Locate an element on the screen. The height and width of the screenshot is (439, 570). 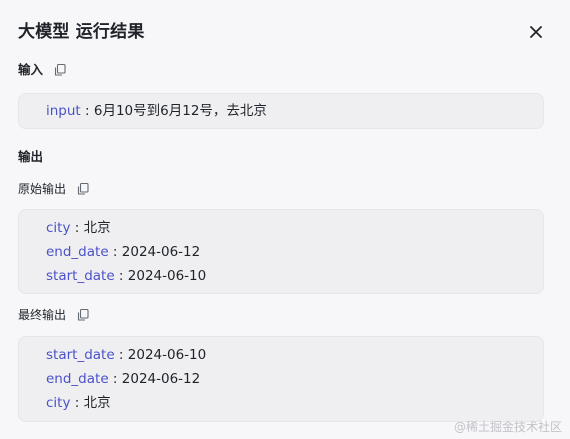
raw-output-label-text: 原始输出 is located at coordinates (42, 189).